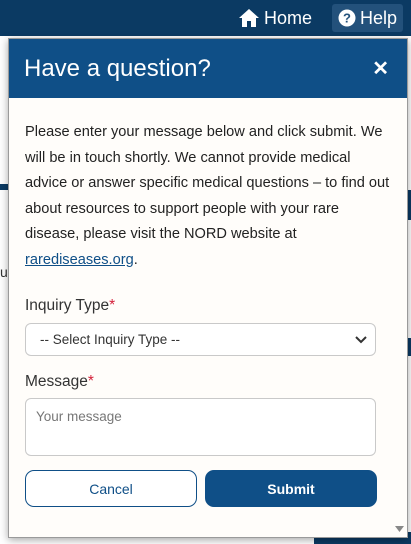  I want to click on message-label: Message*, so click(208, 382).